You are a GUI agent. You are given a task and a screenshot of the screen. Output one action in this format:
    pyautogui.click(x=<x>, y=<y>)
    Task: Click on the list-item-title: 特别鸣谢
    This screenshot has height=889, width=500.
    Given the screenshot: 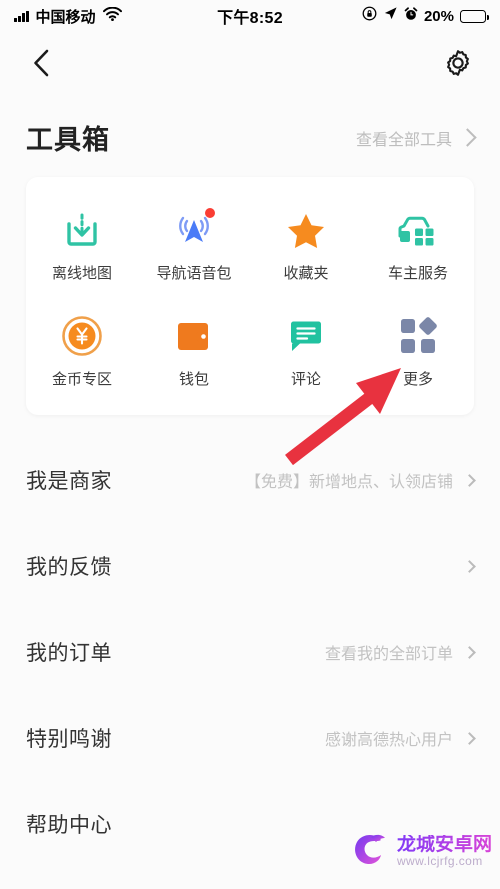 What is the action you would take?
    pyautogui.click(x=69, y=739)
    